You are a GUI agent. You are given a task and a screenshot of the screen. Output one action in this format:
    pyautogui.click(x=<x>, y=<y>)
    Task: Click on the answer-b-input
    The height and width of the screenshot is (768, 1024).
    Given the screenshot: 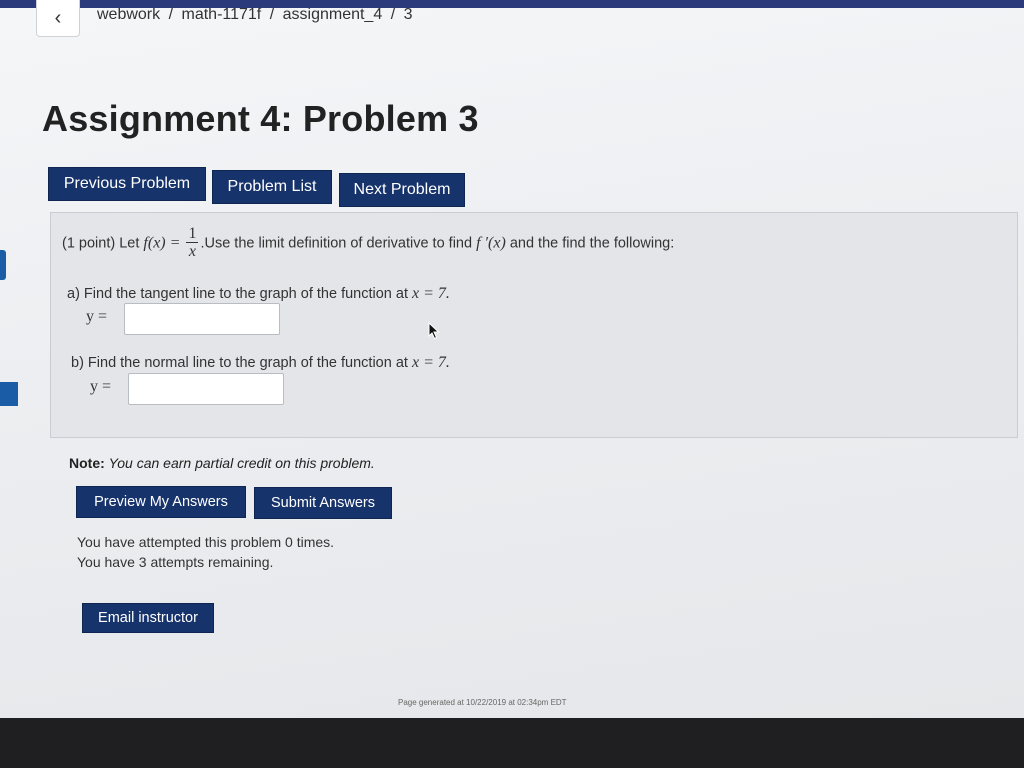 What is the action you would take?
    pyautogui.click(x=206, y=389)
    